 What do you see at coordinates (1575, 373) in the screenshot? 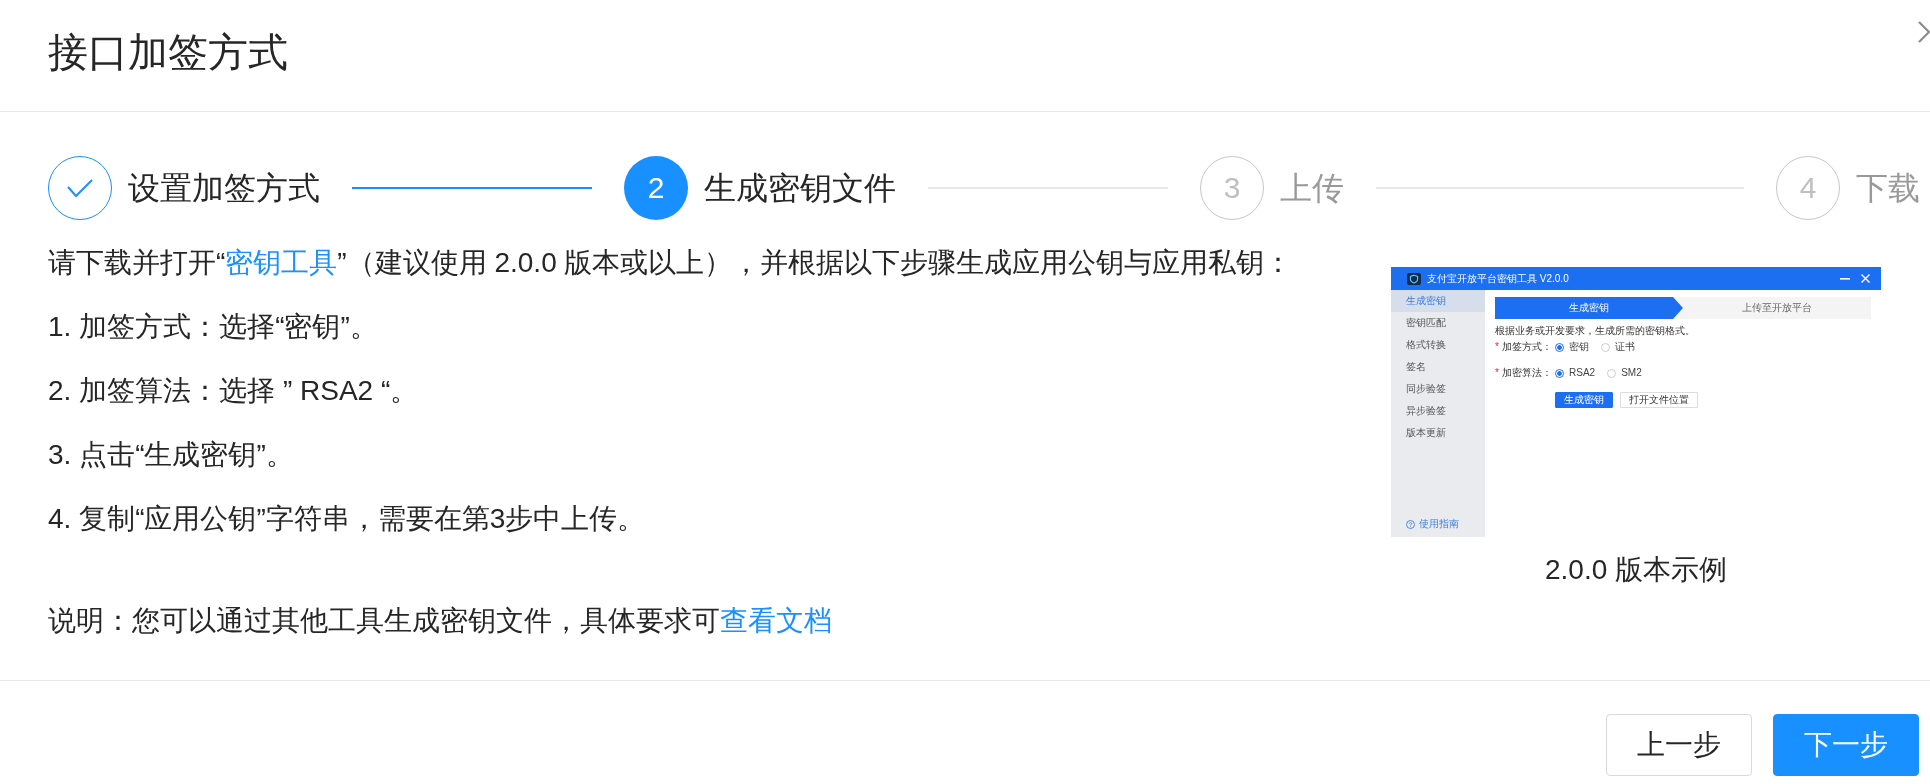
I see `radio-option: RSA2` at bounding box center [1575, 373].